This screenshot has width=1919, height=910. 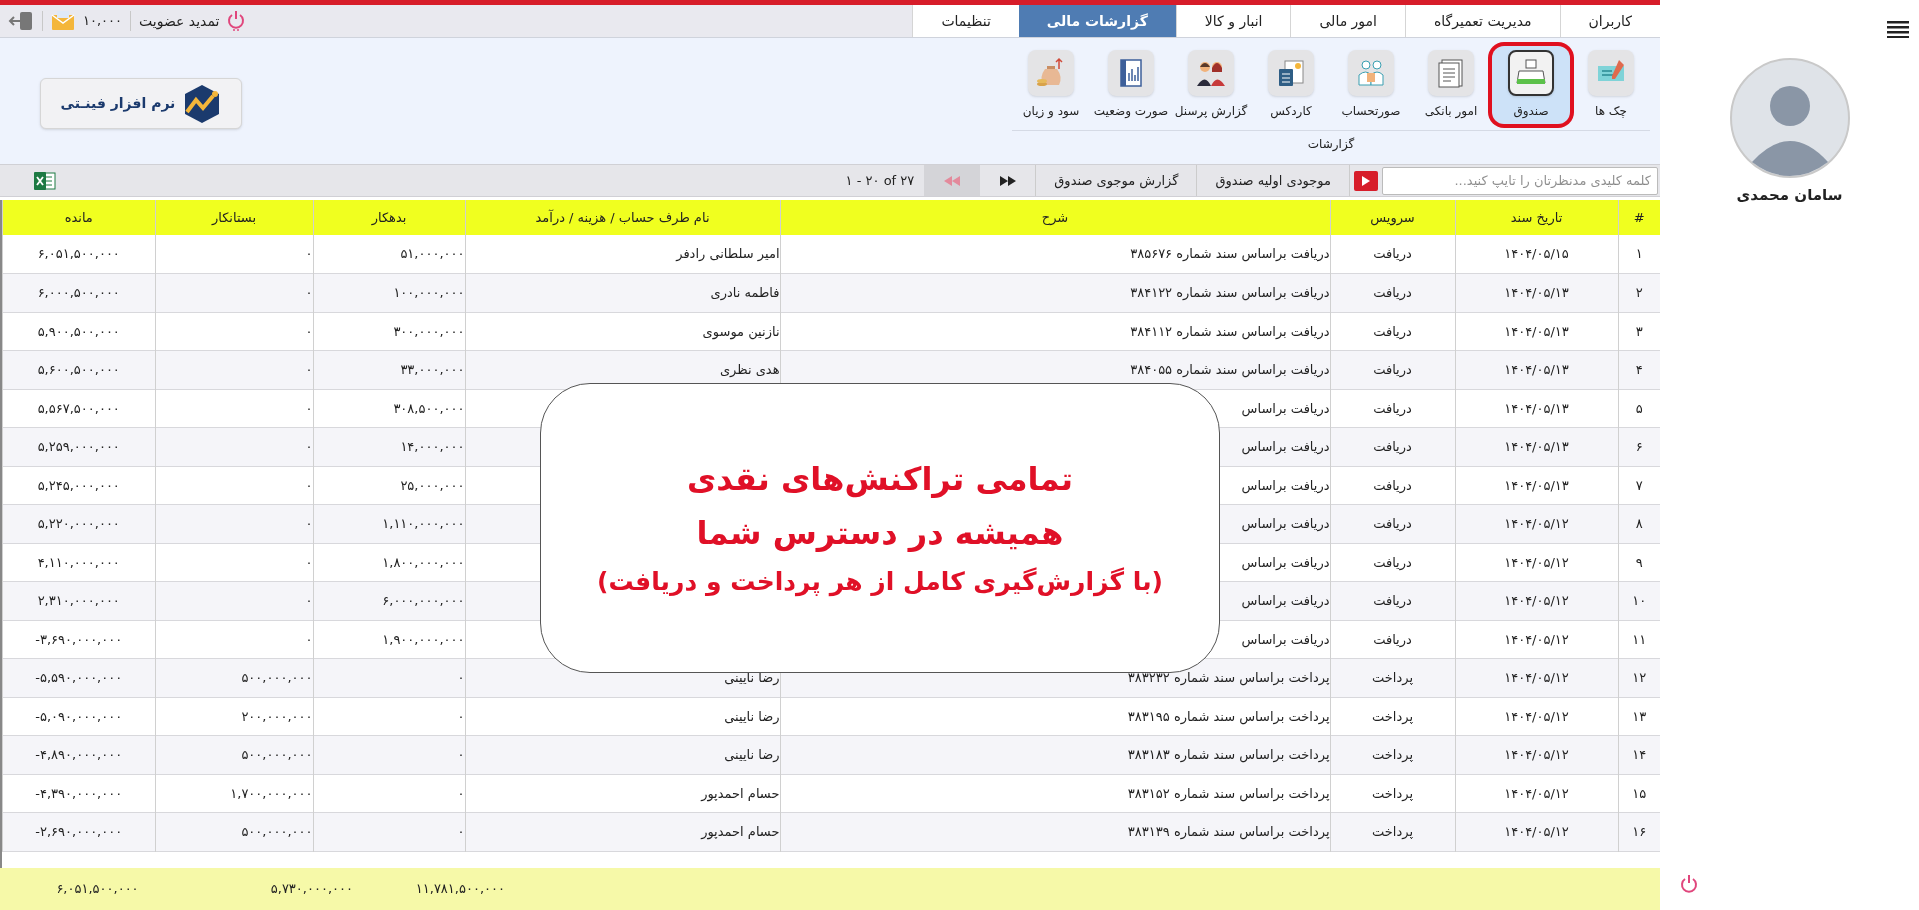 What do you see at coordinates (1273, 180) in the screenshot?
I see `action-button: موجودی اولیه صندوق` at bounding box center [1273, 180].